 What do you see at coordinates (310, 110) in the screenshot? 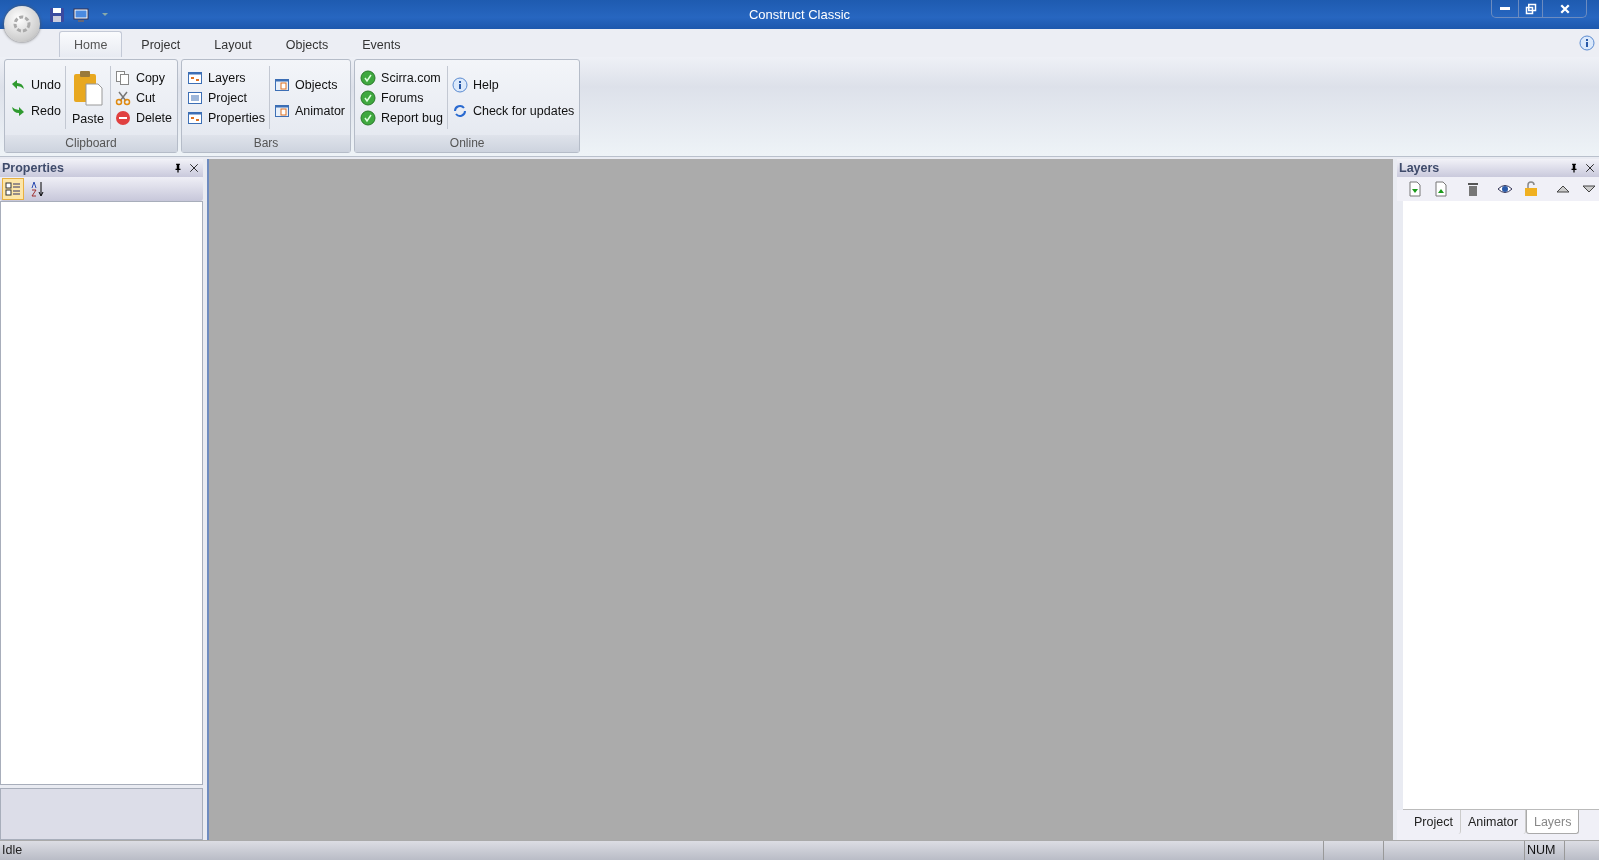
I see `ribbon-button: Animator` at bounding box center [310, 110].